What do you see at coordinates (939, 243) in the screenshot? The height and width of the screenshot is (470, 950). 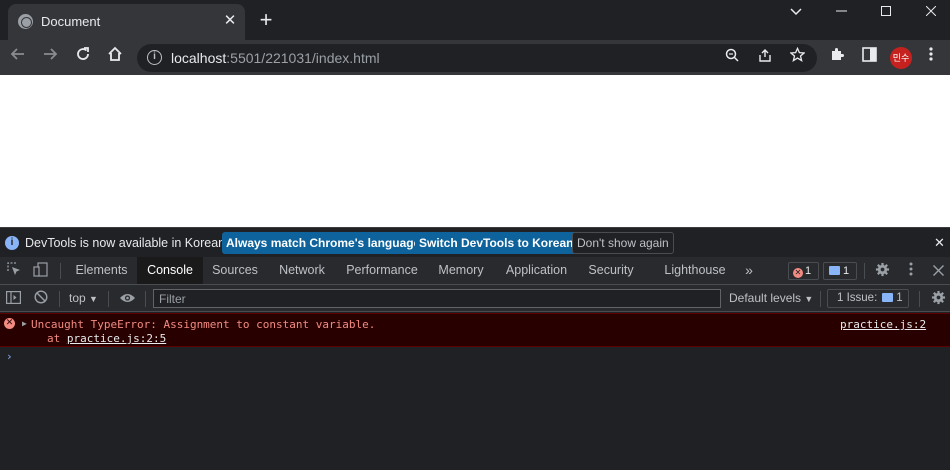 I see `close-infobar-icon: ✕` at bounding box center [939, 243].